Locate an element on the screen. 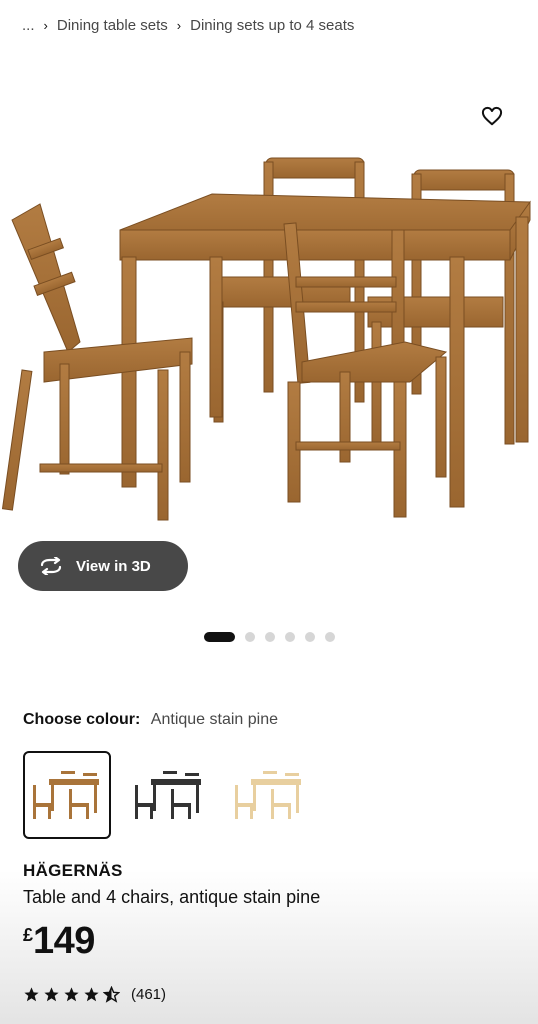 This screenshot has height=1024, width=538. price-amount: 149 is located at coordinates (64, 941).